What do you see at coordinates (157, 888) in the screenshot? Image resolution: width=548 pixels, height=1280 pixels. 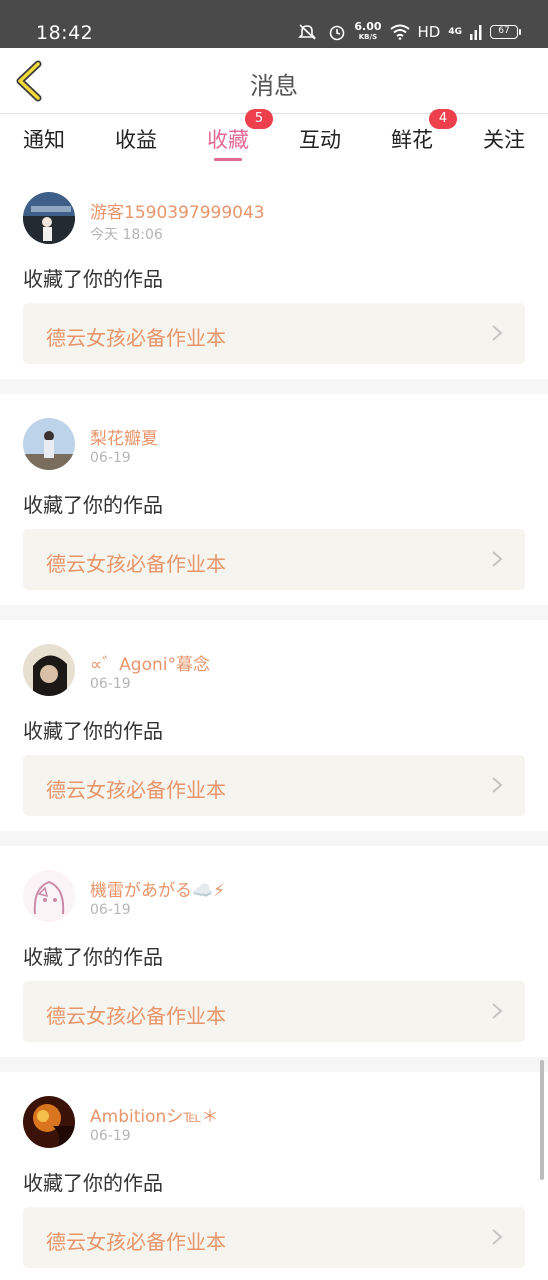 I see `user-name: 機雷があがる☁️⚡` at bounding box center [157, 888].